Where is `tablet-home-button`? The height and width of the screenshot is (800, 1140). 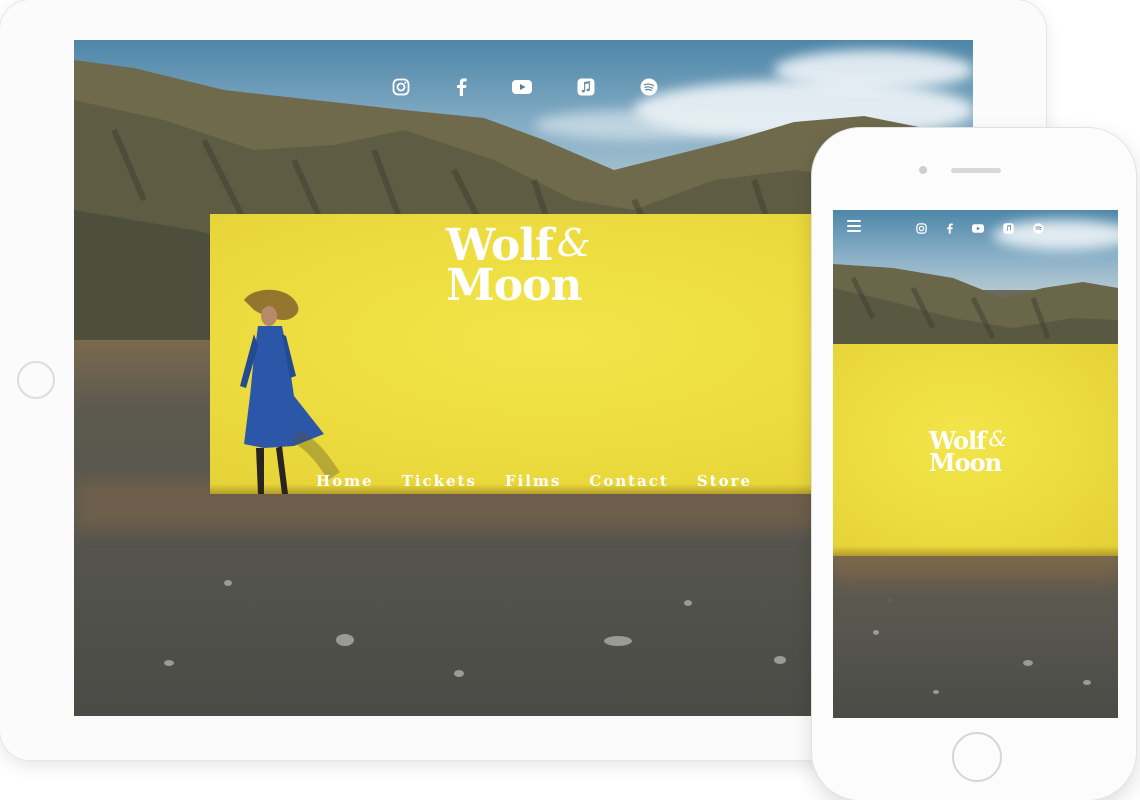
tablet-home-button is located at coordinates (36, 380).